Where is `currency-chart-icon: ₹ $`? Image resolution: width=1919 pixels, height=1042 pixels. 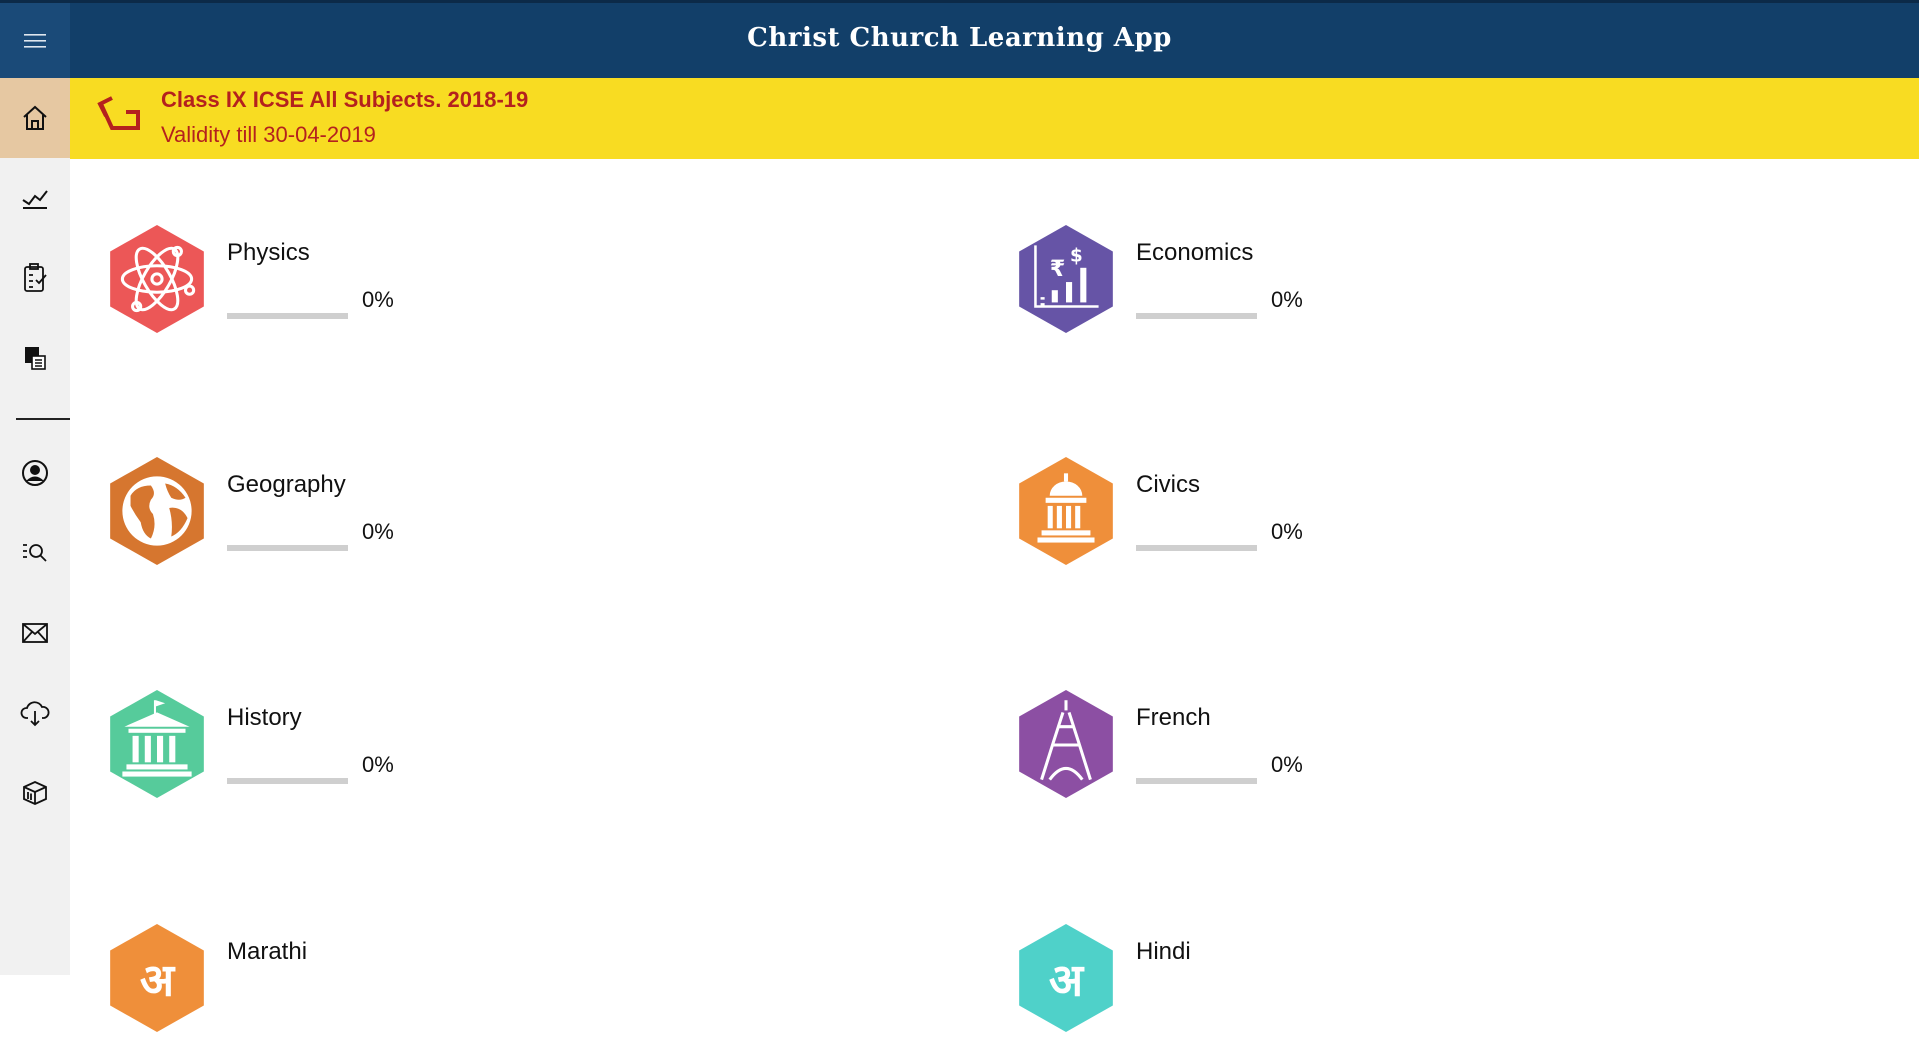 currency-chart-icon: ₹ $ is located at coordinates (1066, 279).